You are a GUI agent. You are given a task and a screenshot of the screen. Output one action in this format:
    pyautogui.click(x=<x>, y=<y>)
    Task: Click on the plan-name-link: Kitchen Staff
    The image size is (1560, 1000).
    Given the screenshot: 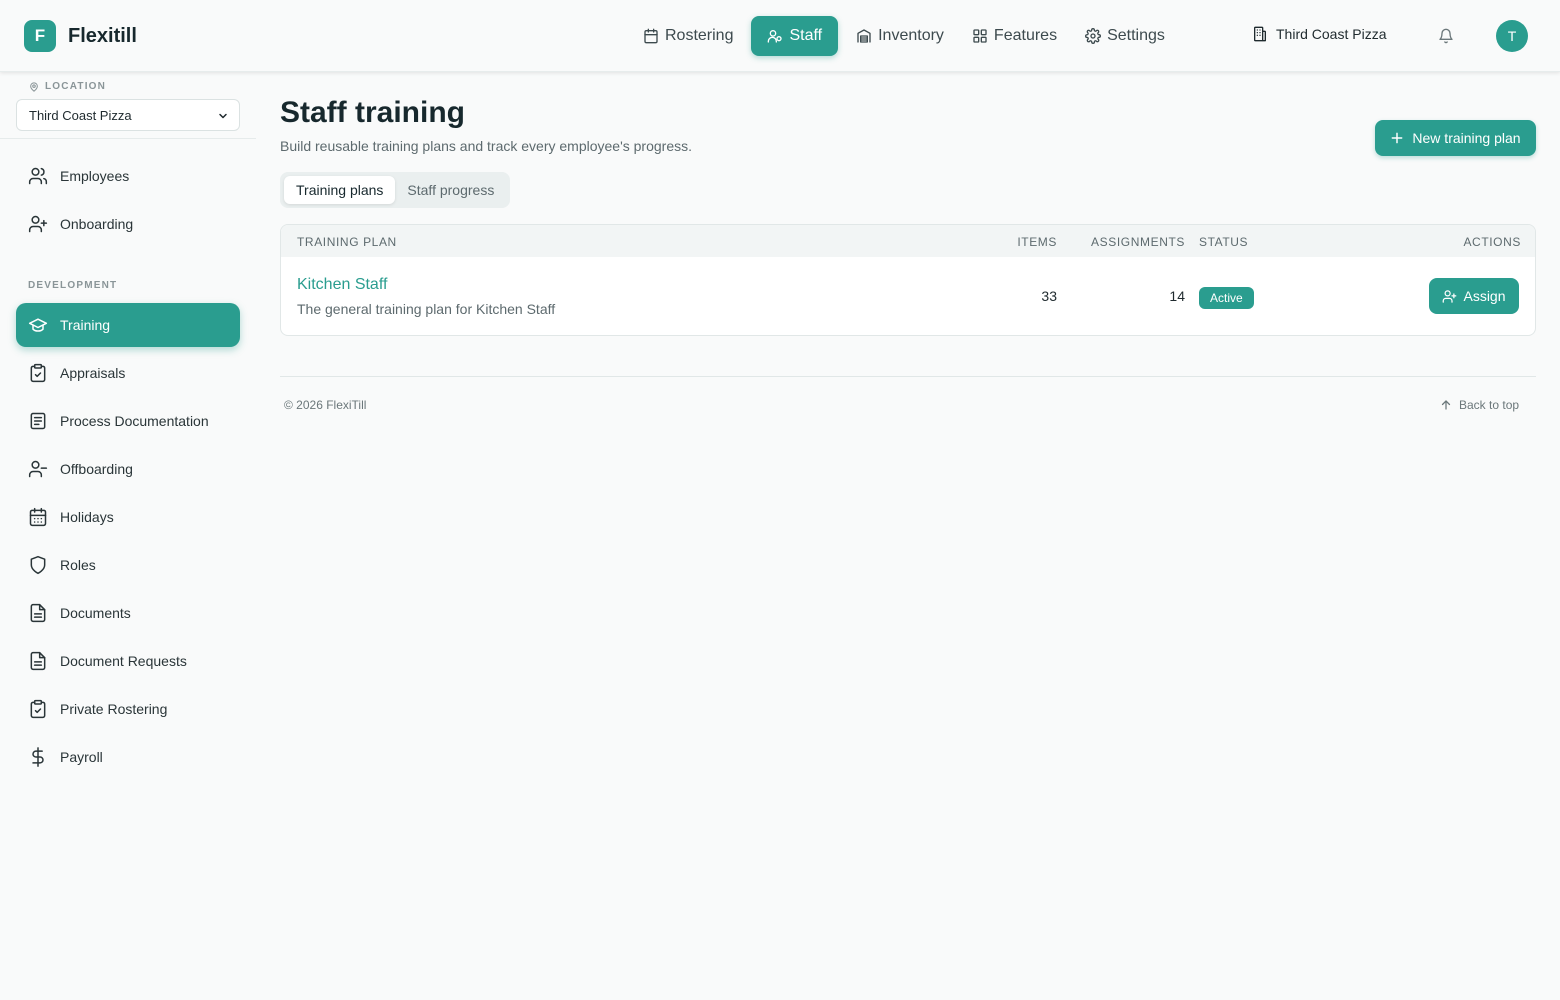 What is the action you would take?
    pyautogui.click(x=342, y=285)
    